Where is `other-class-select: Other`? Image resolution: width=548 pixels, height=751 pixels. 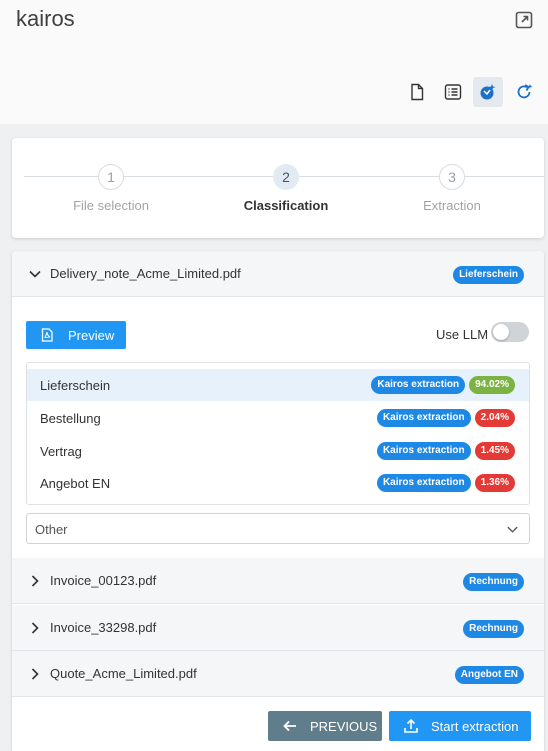 other-class-select: Other is located at coordinates (278, 528).